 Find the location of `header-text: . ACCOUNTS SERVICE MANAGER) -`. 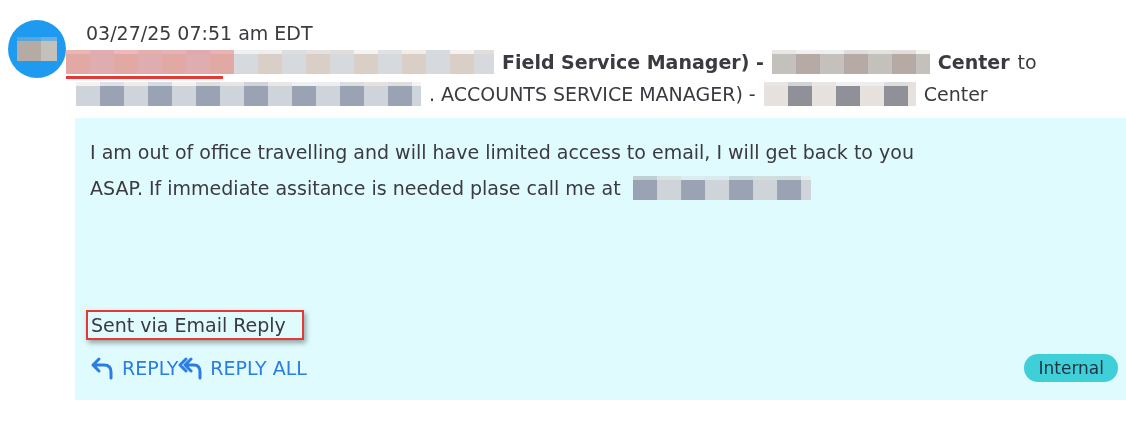

header-text: . ACCOUNTS SERVICE MANAGER) - is located at coordinates (592, 94).